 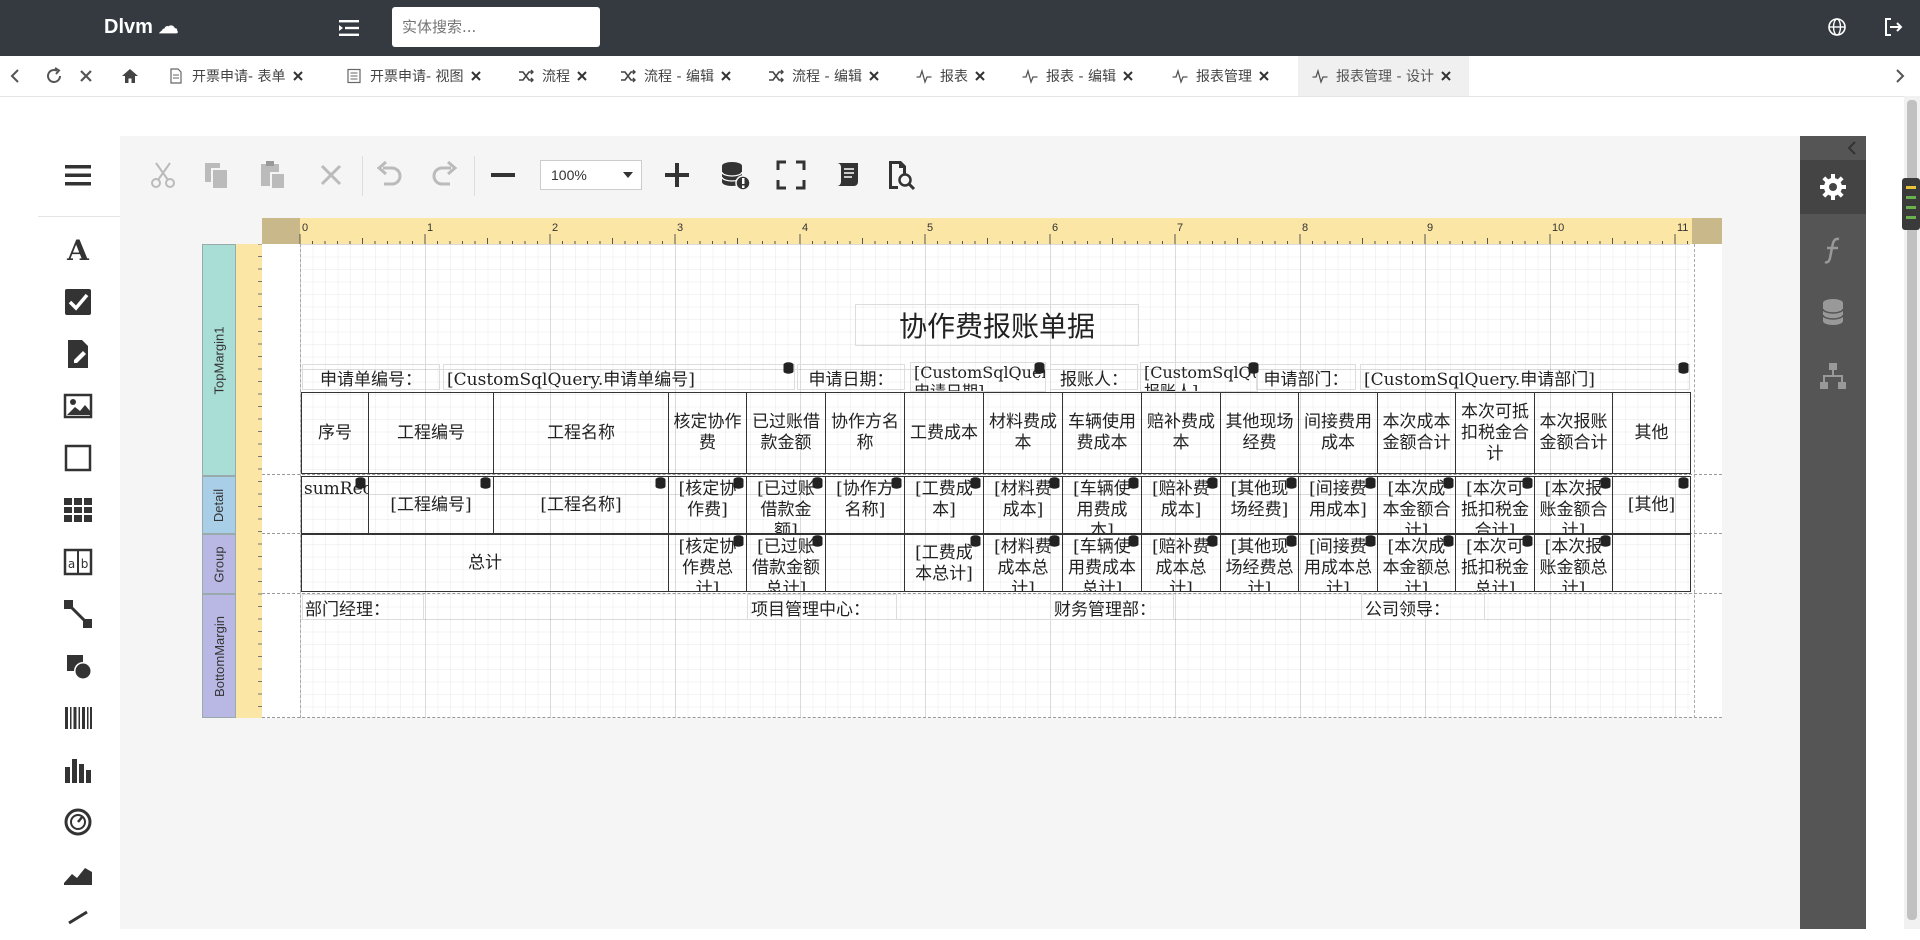 What do you see at coordinates (1259, 433) in the screenshot?
I see `col-header: 其他现场经费` at bounding box center [1259, 433].